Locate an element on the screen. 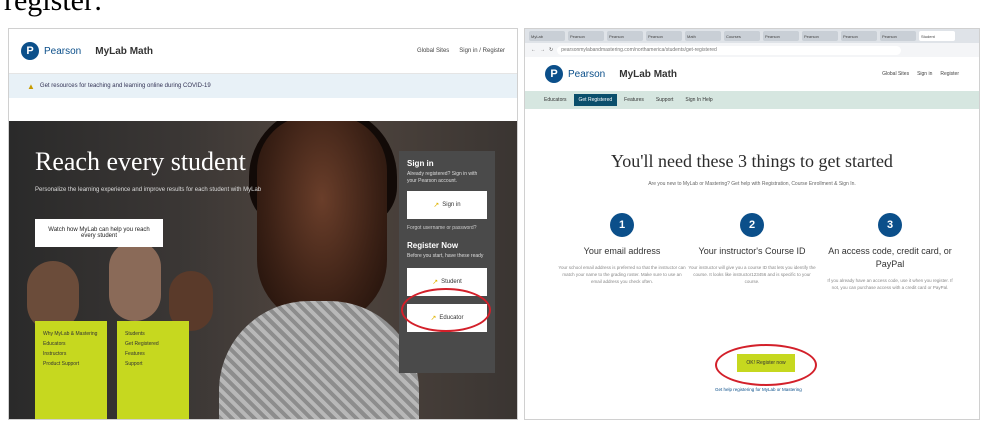 The height and width of the screenshot is (421, 984). sign-in-link: Sign in is located at coordinates (924, 74).